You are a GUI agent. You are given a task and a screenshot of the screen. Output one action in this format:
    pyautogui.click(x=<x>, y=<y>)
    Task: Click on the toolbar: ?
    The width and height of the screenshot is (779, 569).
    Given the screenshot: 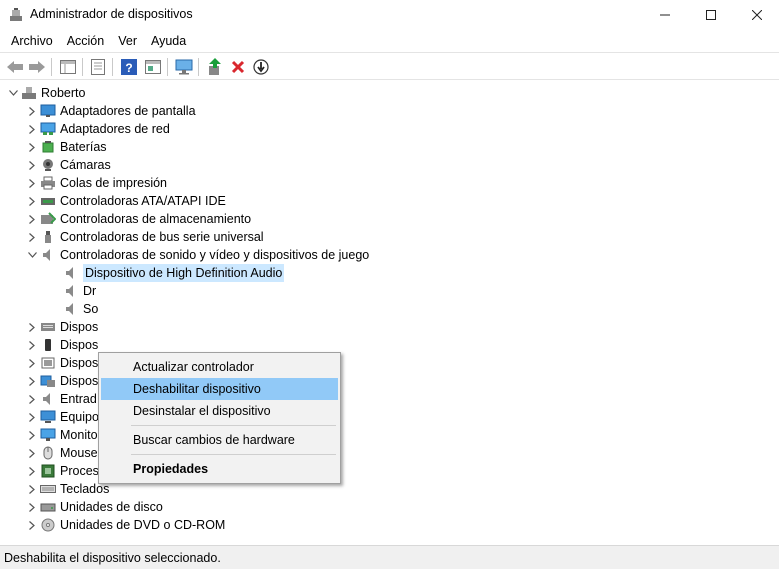 What is the action you would take?
    pyautogui.click(x=389, y=66)
    